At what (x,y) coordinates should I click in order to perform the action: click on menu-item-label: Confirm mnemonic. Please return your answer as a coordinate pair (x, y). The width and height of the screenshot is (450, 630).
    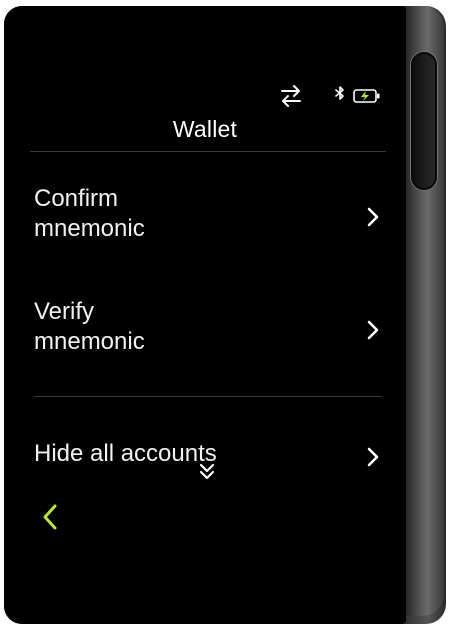
    Looking at the image, I should click on (89, 213).